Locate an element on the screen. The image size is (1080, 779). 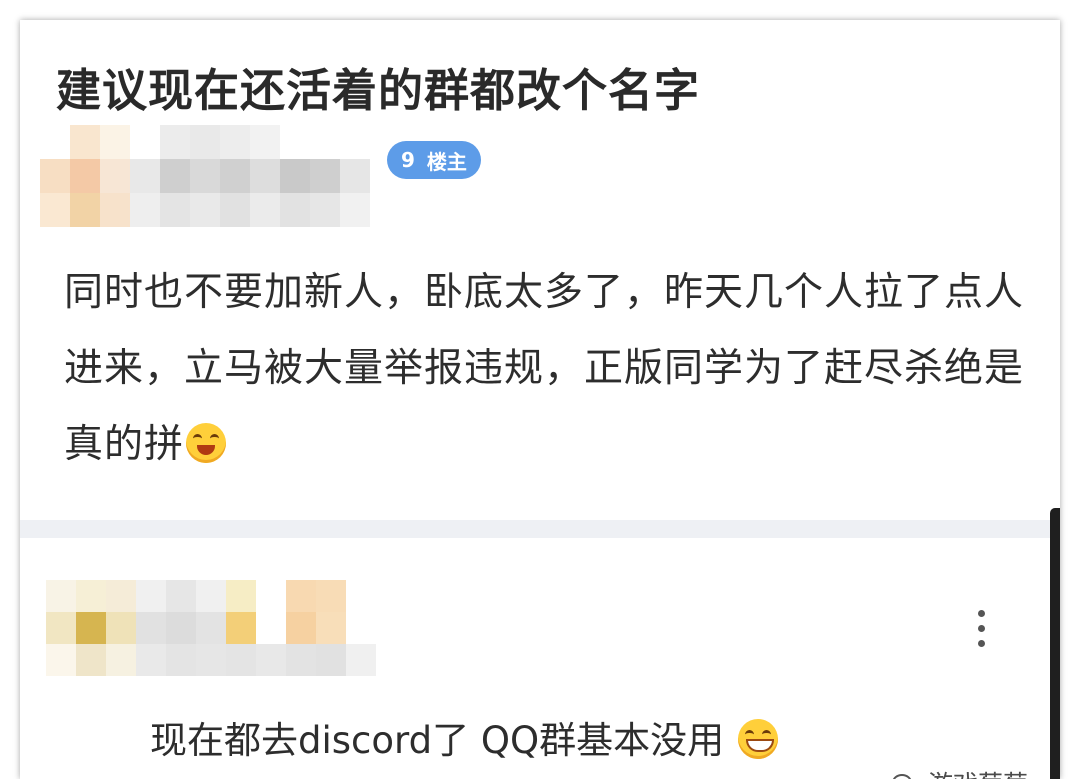
scrollbar is located at coordinates (1055, 643).